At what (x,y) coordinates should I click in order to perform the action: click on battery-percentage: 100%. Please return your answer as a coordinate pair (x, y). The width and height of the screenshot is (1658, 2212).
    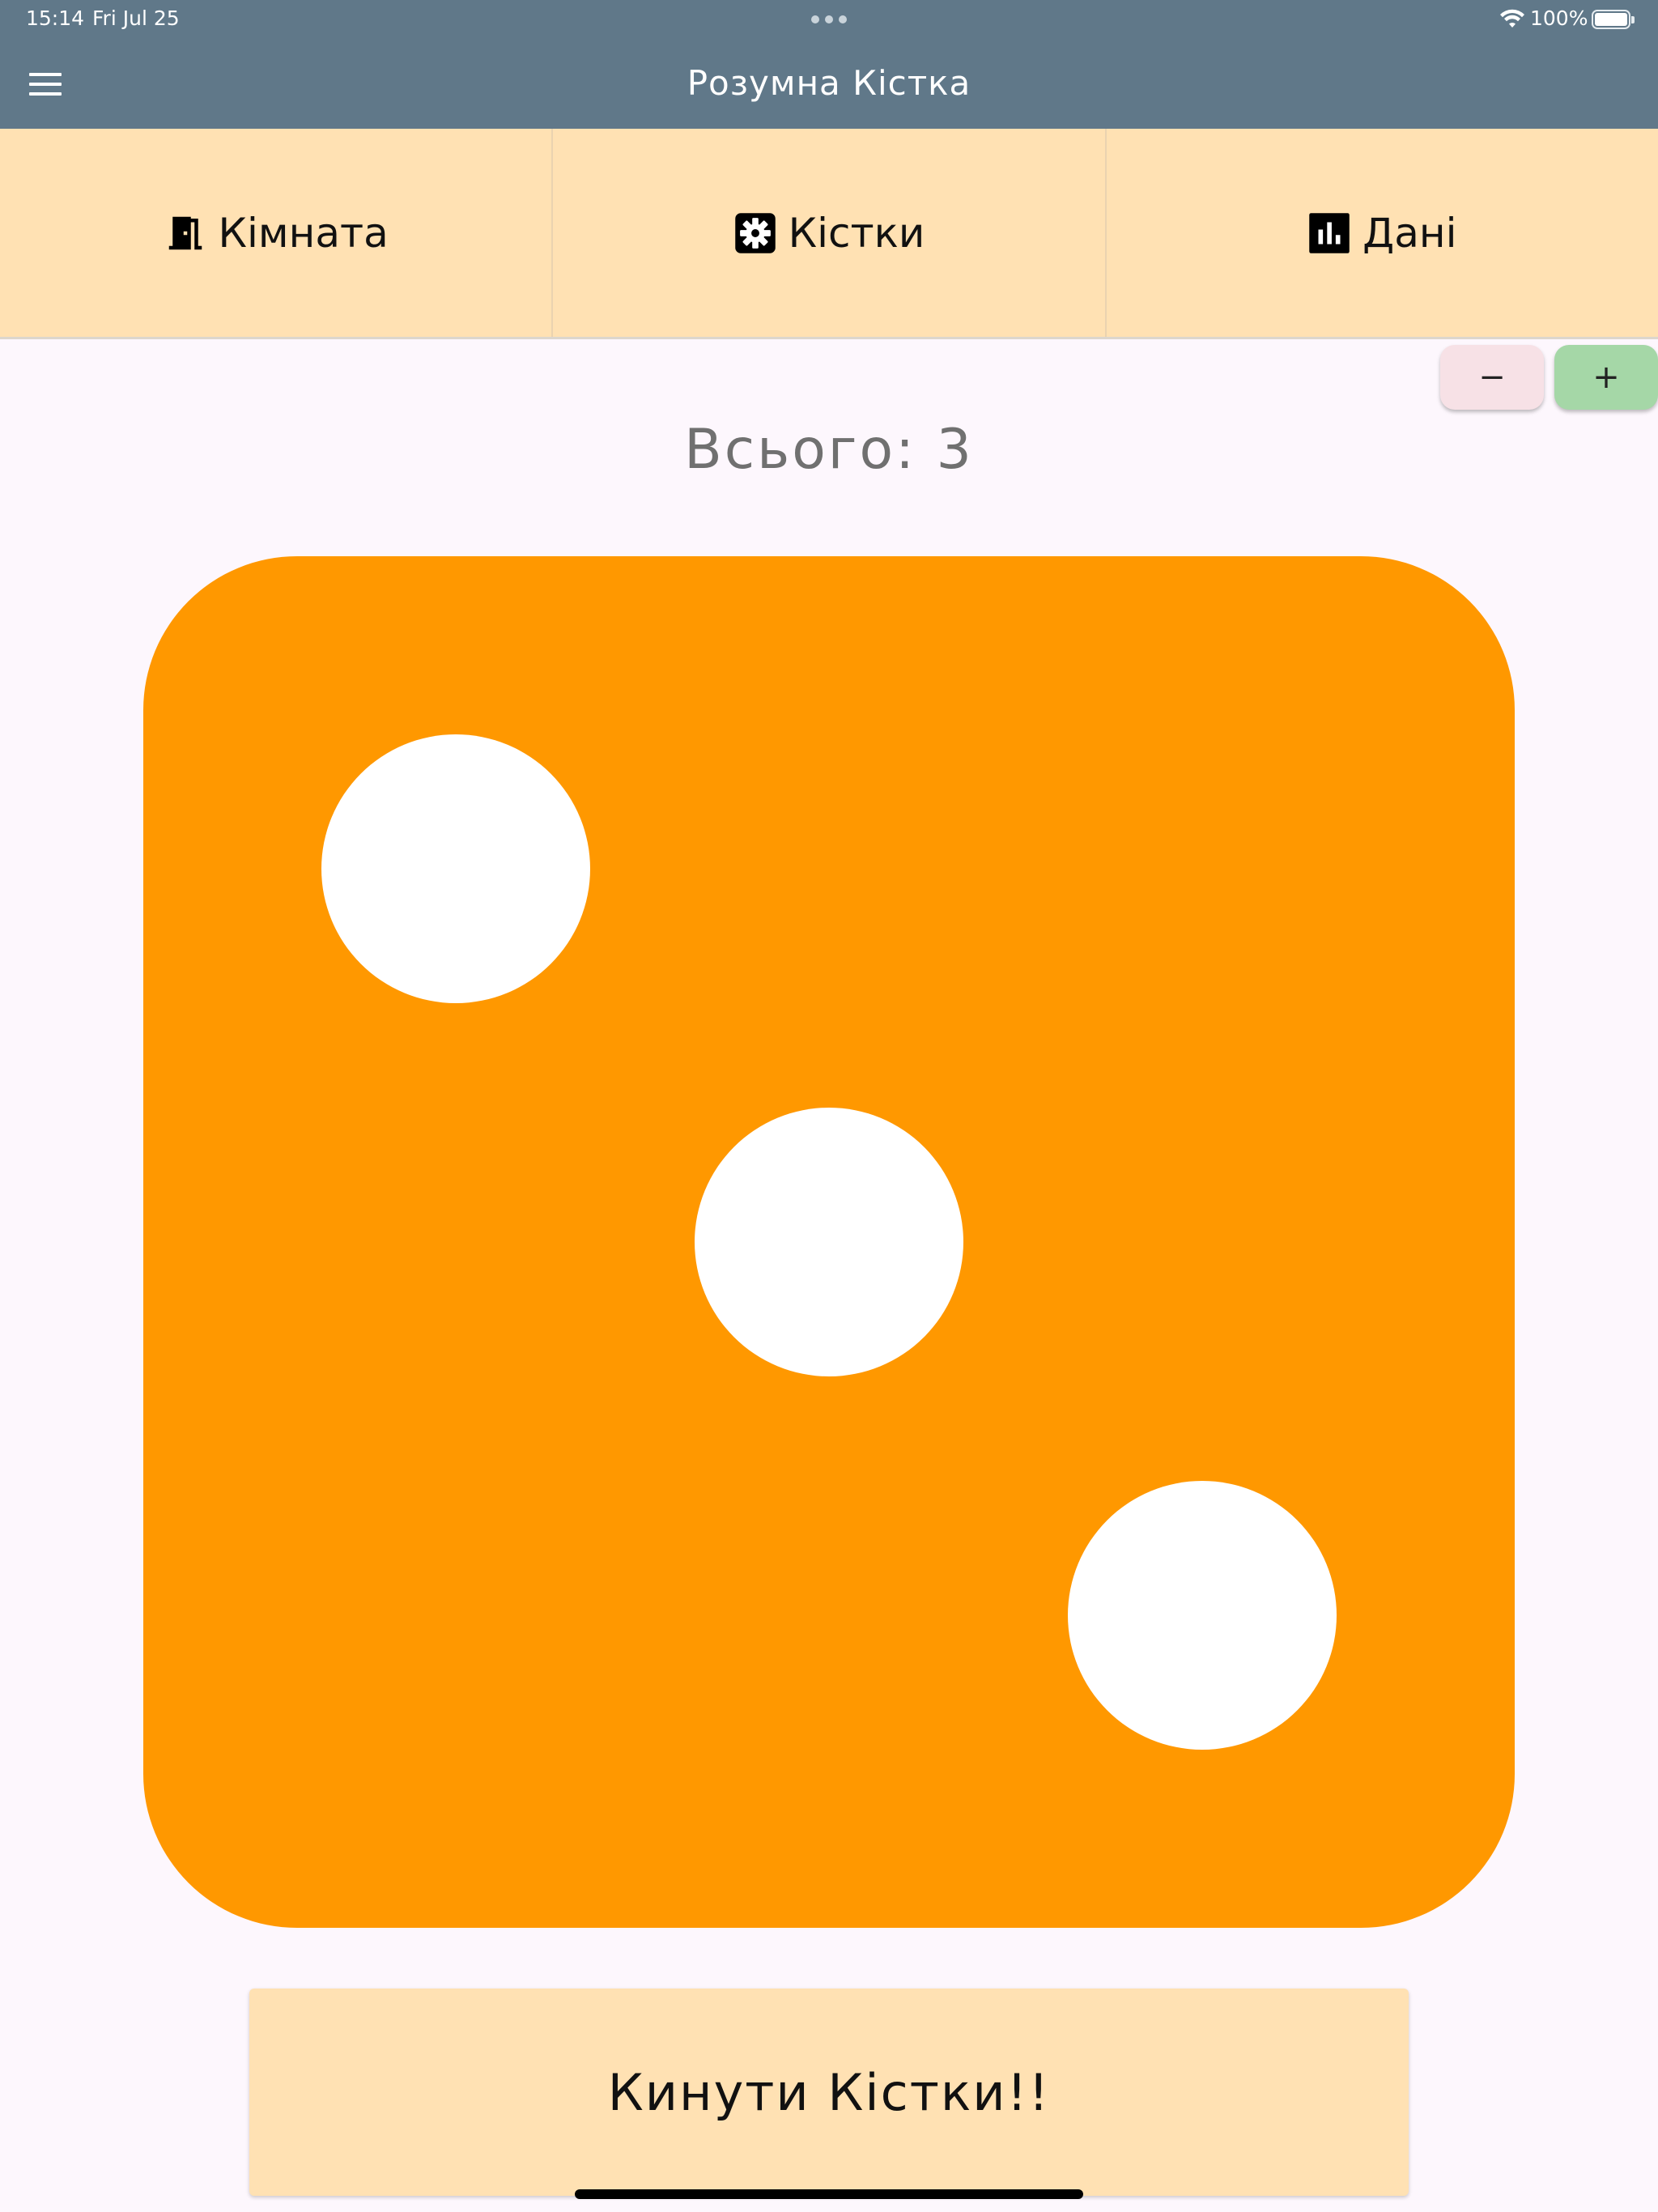
    Looking at the image, I should click on (1559, 18).